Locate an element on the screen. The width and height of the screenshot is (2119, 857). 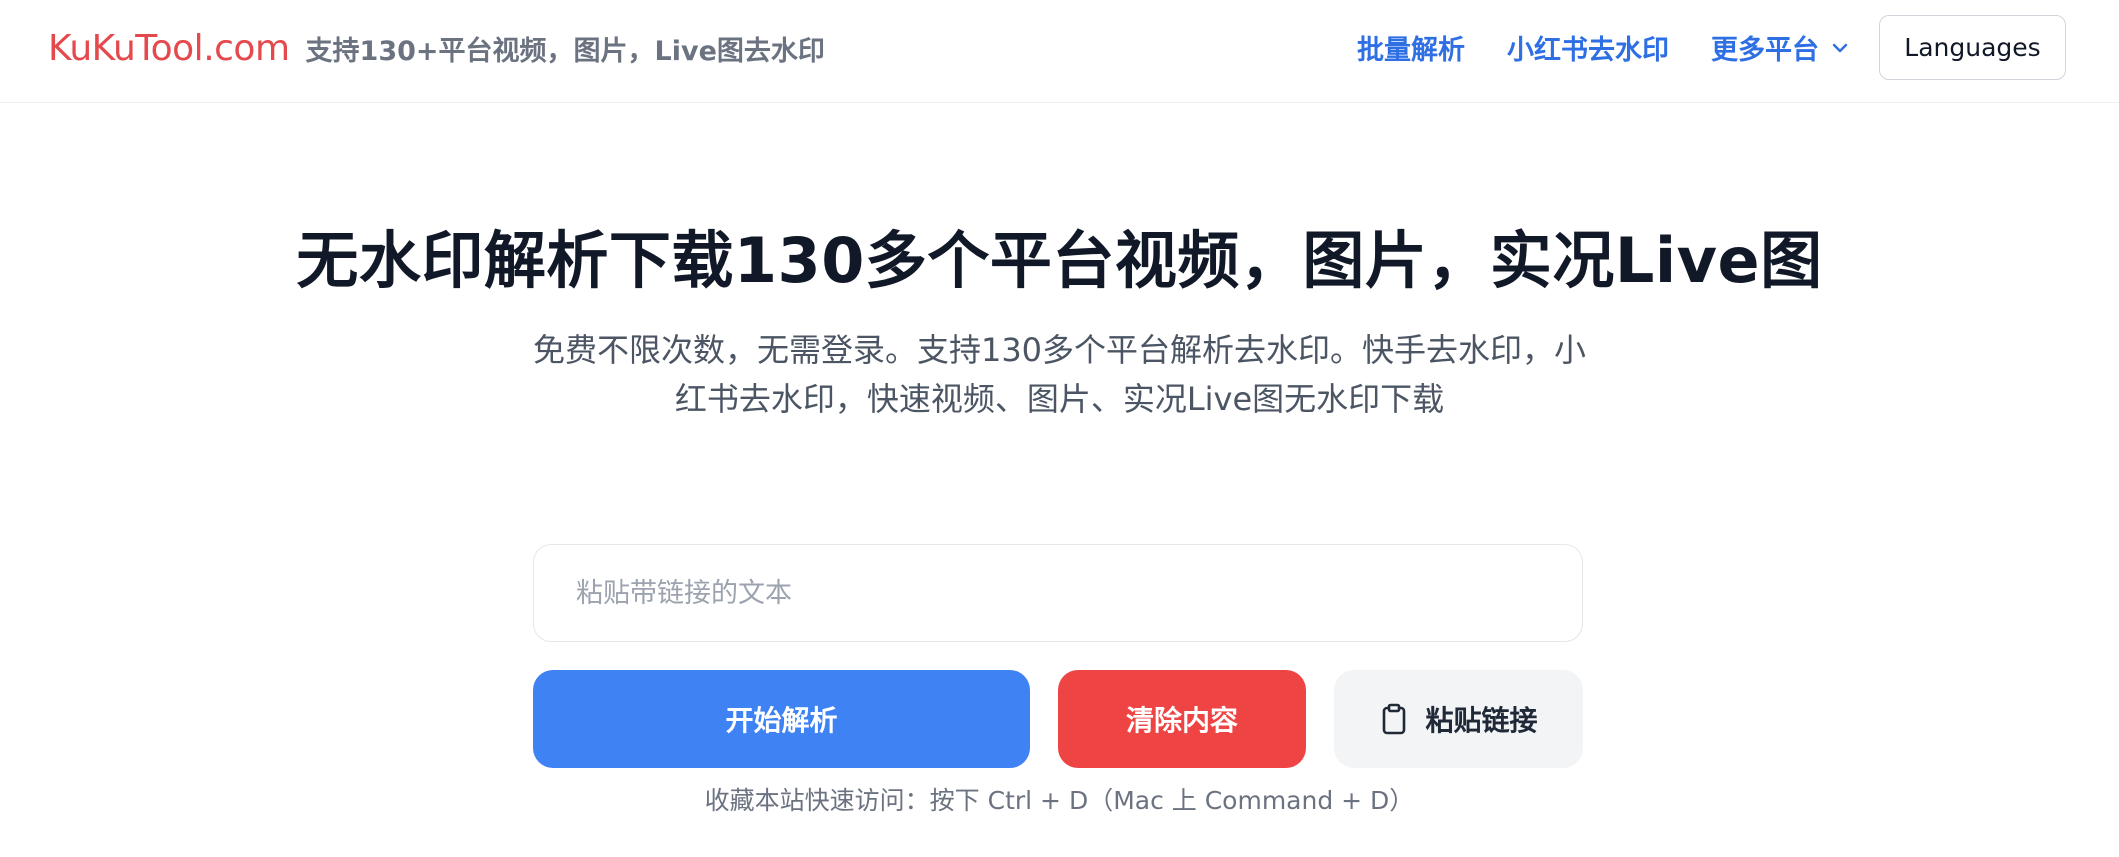
nav-more-platforms-dropdown: 更多平台 is located at coordinates (1782, 47).